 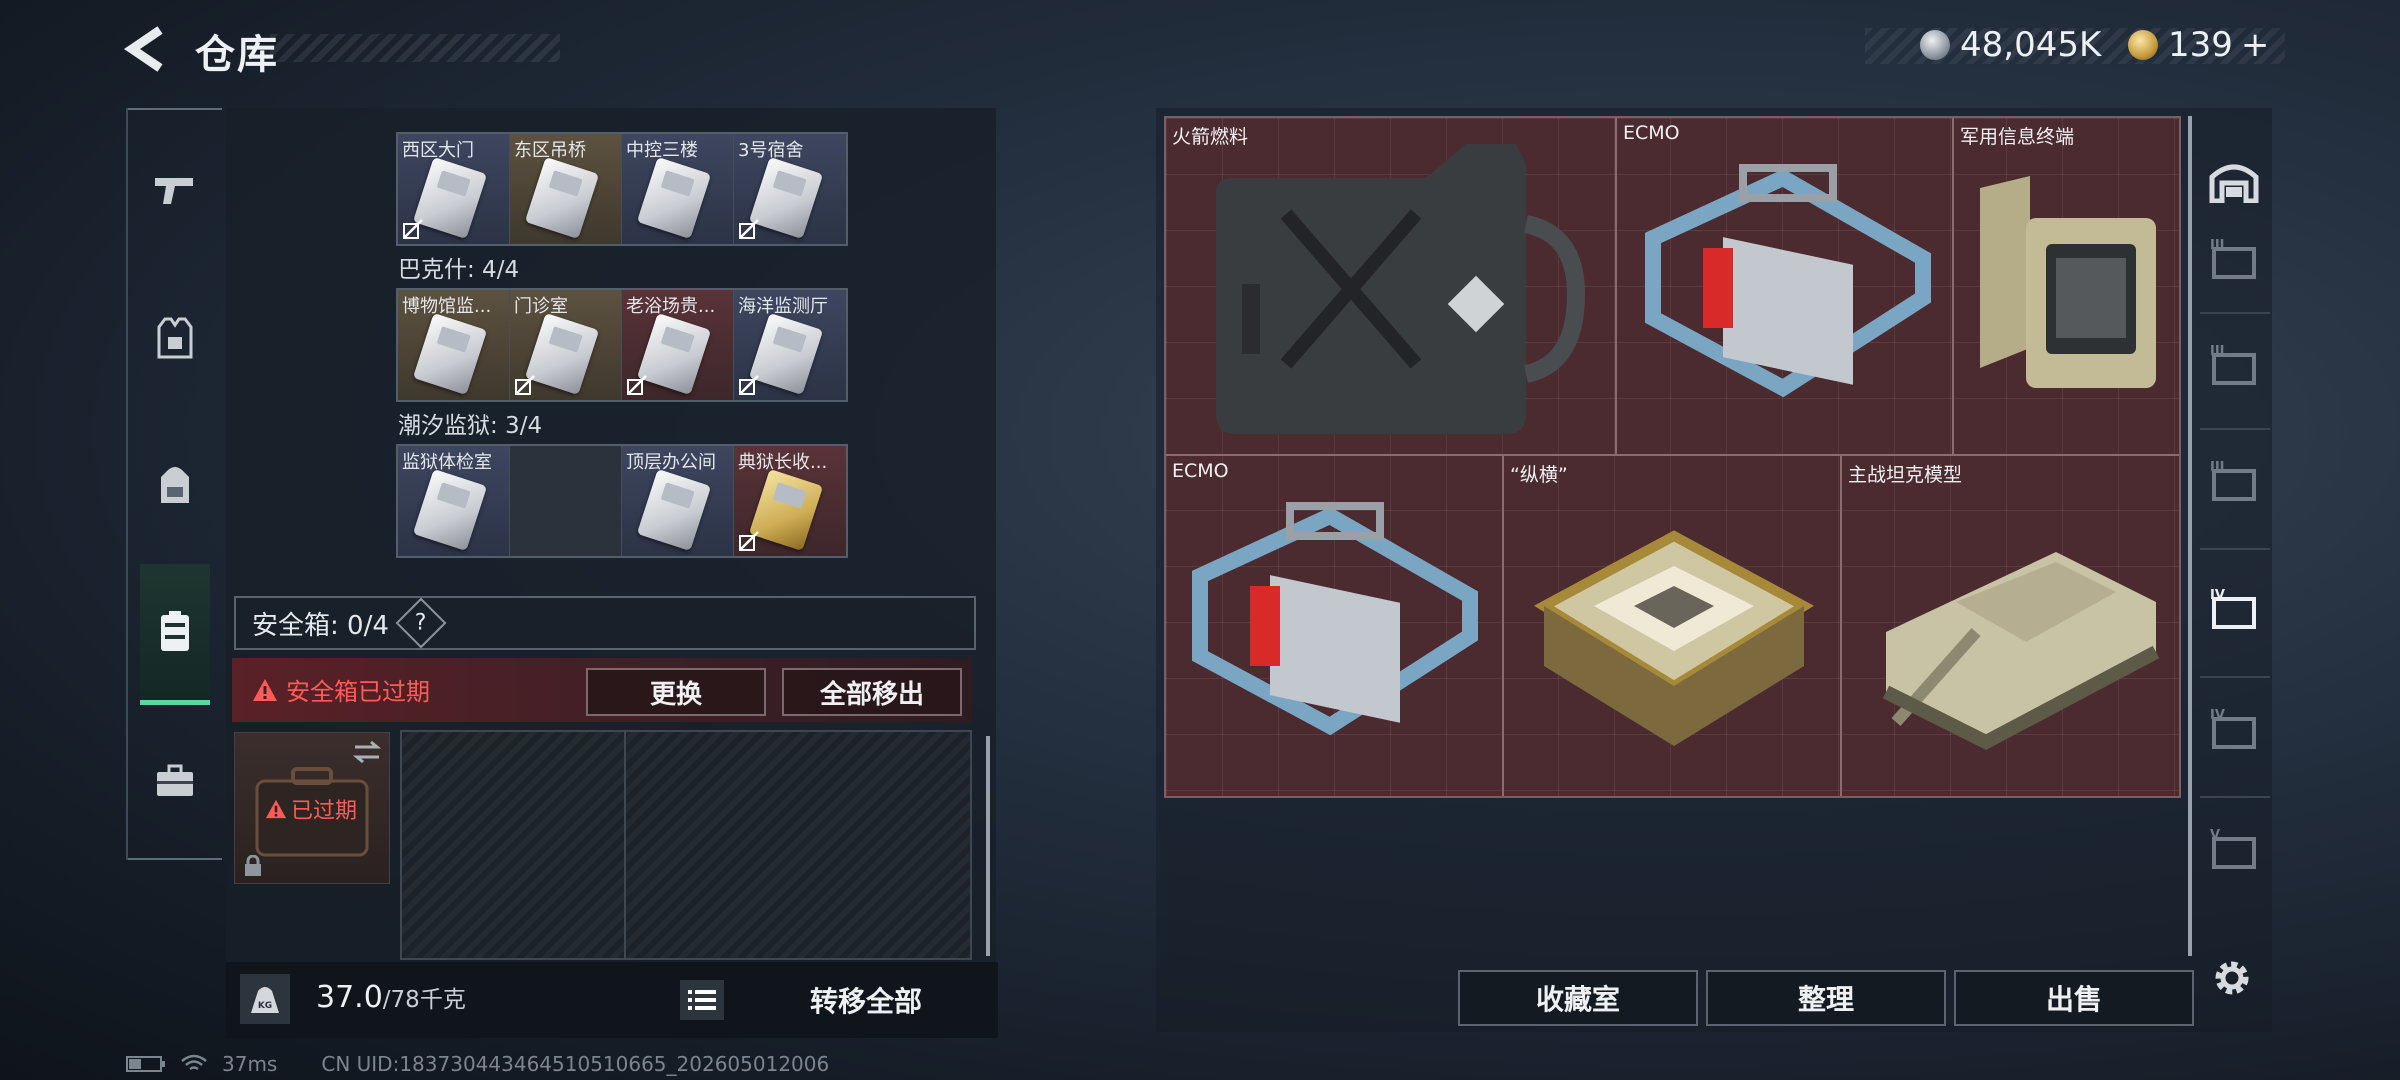 What do you see at coordinates (678, 501) in the screenshot?
I see `key-slot: 顶层办公间` at bounding box center [678, 501].